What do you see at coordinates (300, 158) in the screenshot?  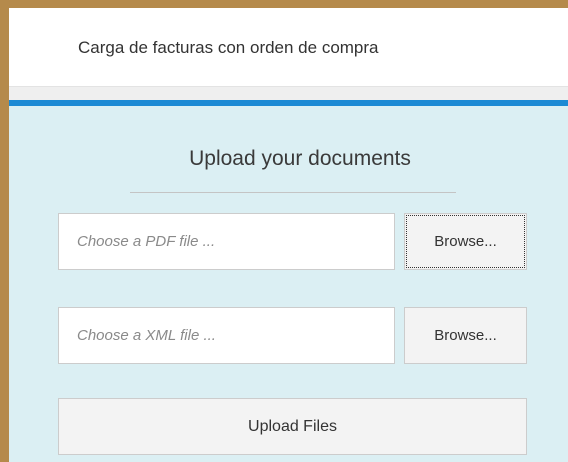 I see `upload-panel-title: Upload your documents` at bounding box center [300, 158].